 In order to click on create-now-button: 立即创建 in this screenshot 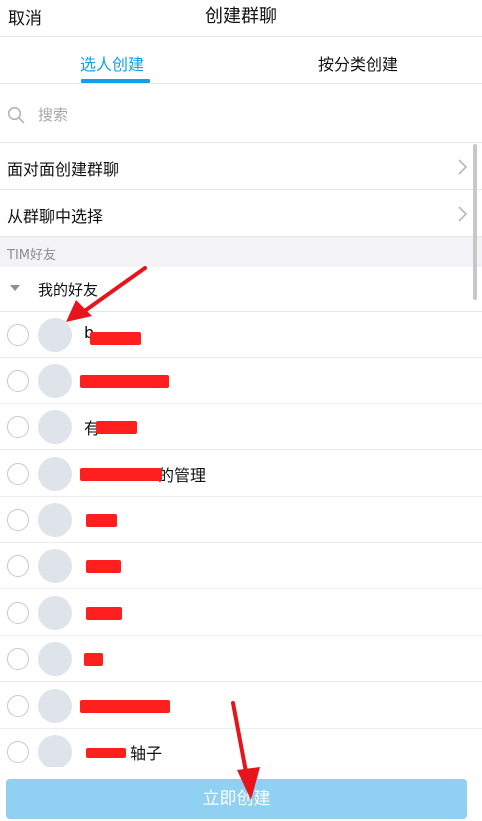, I will do `click(236, 799)`.